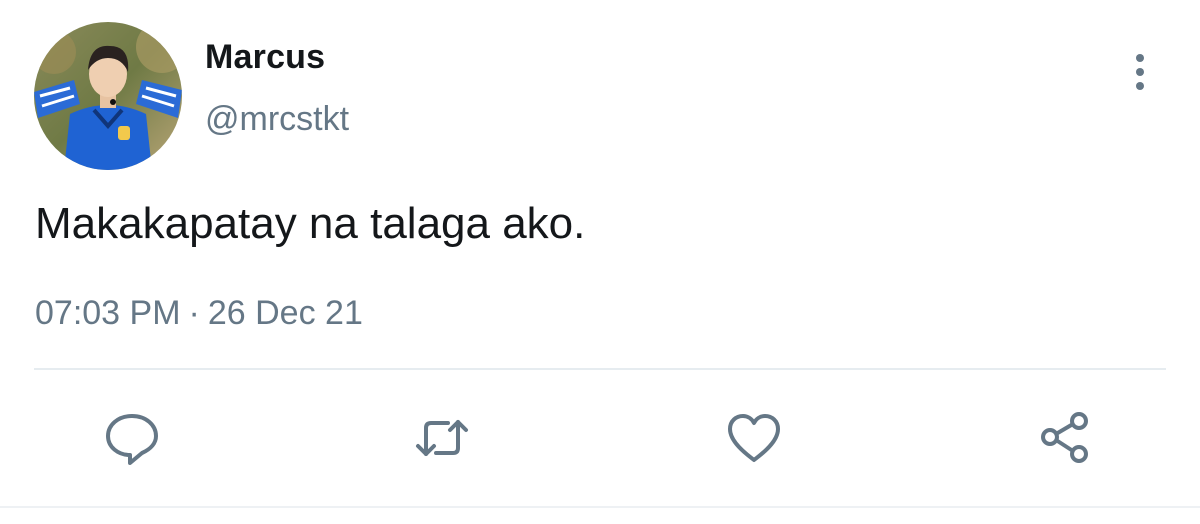 This screenshot has height=524, width=1200. I want to click on divider, so click(600, 369).